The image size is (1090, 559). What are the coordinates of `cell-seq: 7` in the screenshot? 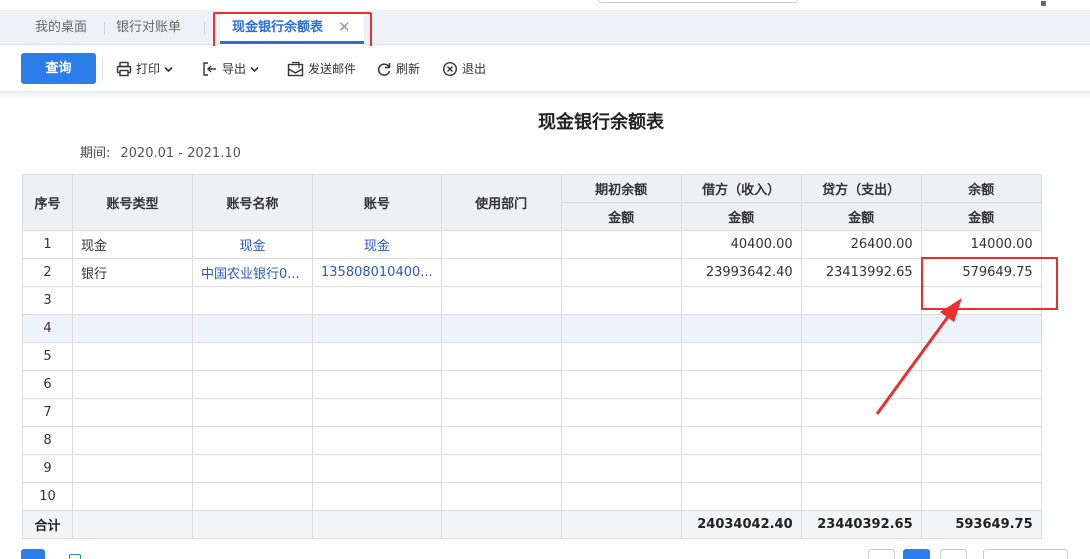 It's located at (47, 412).